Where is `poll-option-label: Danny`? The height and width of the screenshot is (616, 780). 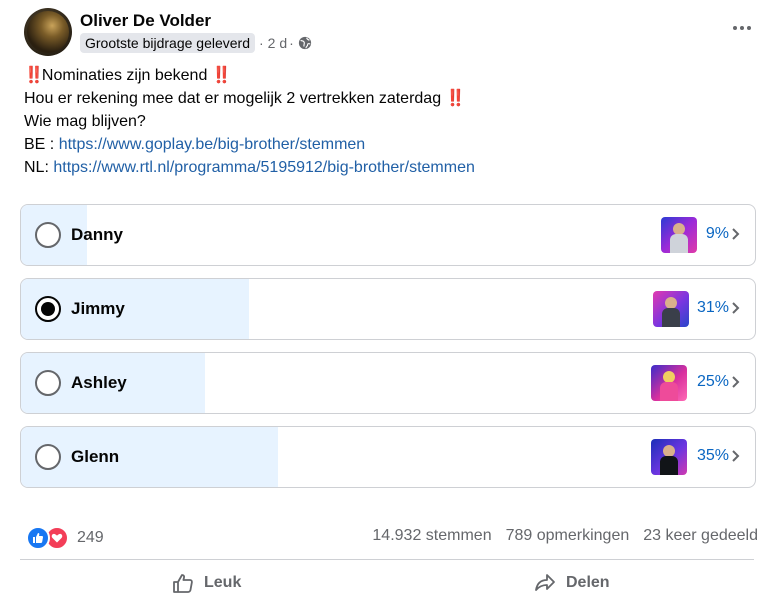 poll-option-label: Danny is located at coordinates (97, 234).